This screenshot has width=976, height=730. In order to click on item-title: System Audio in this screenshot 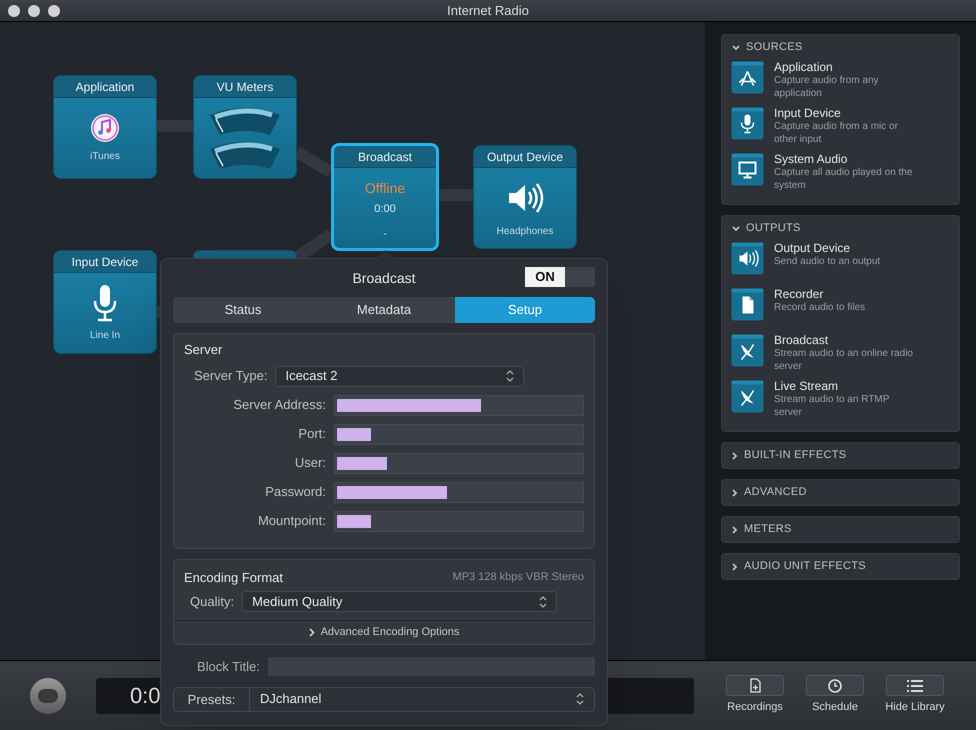, I will do `click(811, 159)`.